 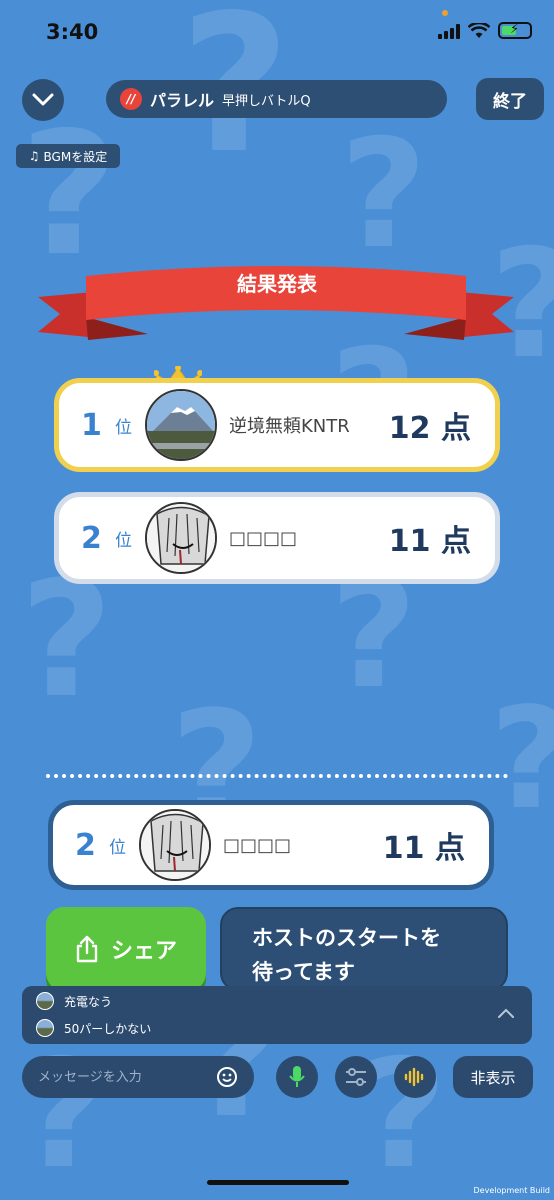 I want to click on waiting-line-2: 待ってます, so click(x=303, y=972).